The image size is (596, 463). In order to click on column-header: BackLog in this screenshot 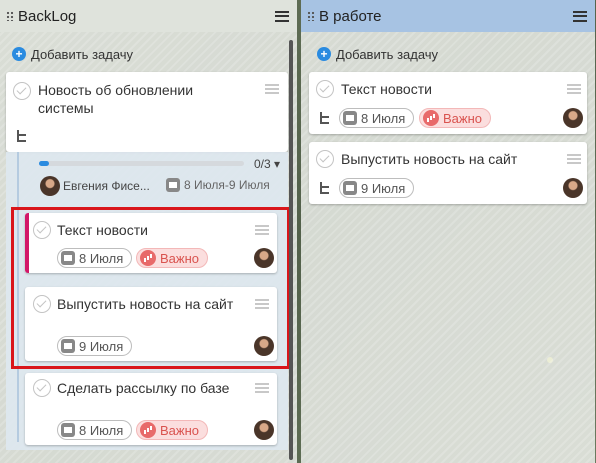, I will do `click(148, 16)`.